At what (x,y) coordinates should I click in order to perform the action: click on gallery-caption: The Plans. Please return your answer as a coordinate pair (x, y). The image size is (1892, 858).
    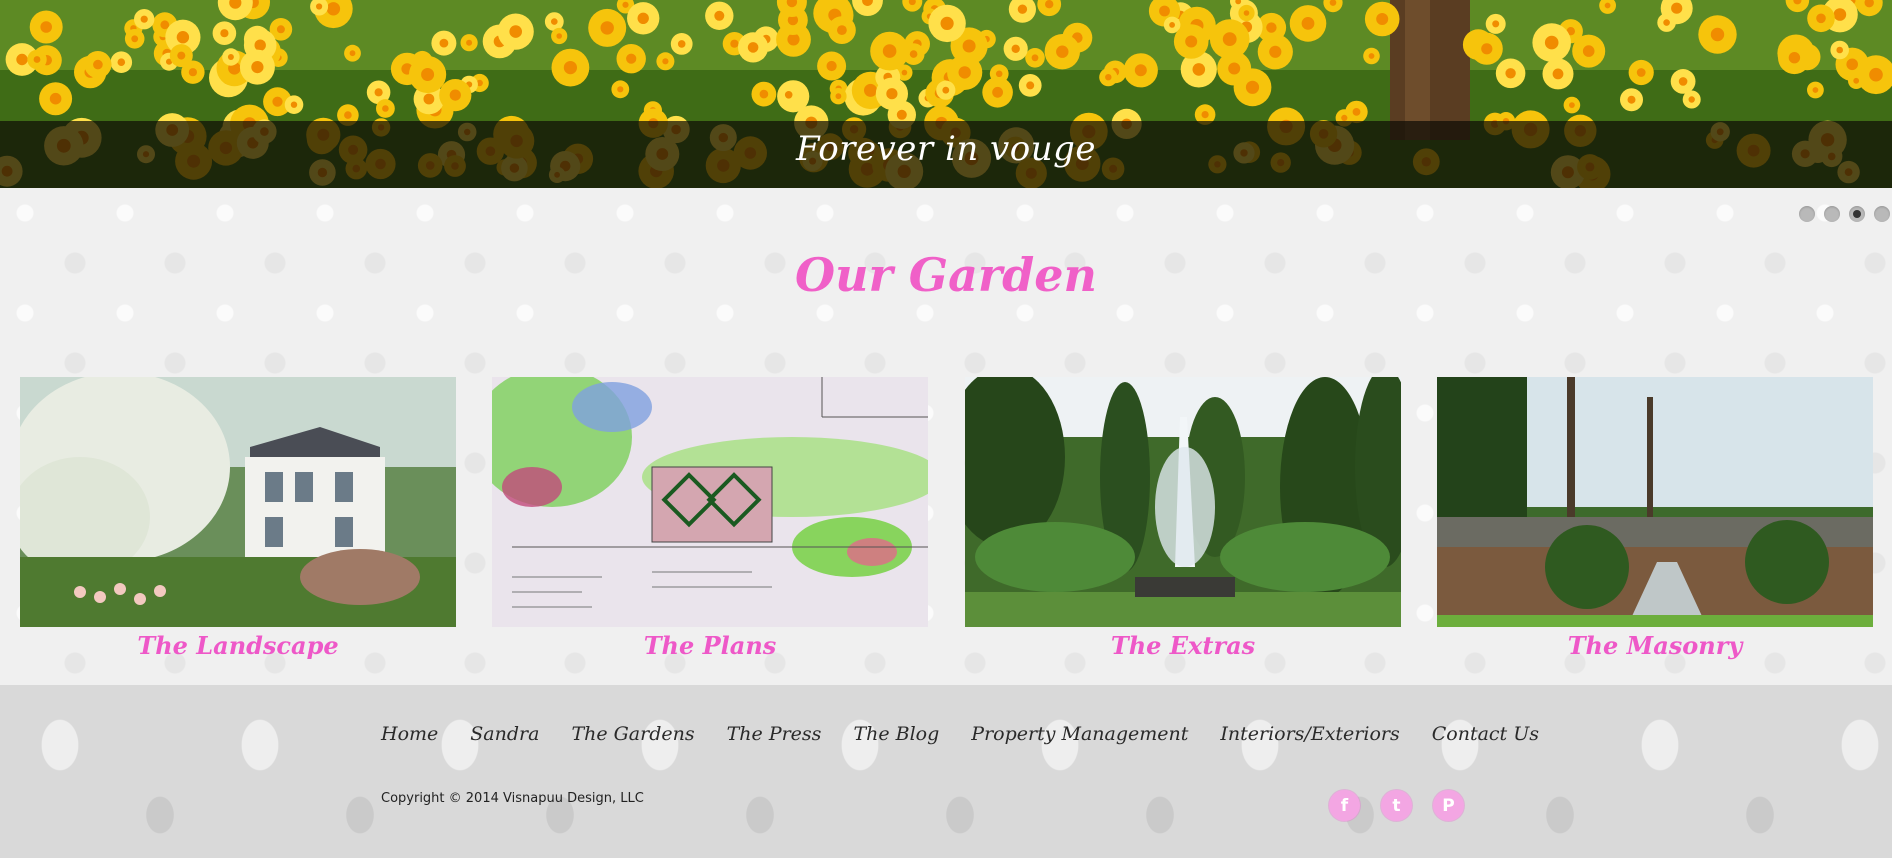
    Looking at the image, I should click on (710, 645).